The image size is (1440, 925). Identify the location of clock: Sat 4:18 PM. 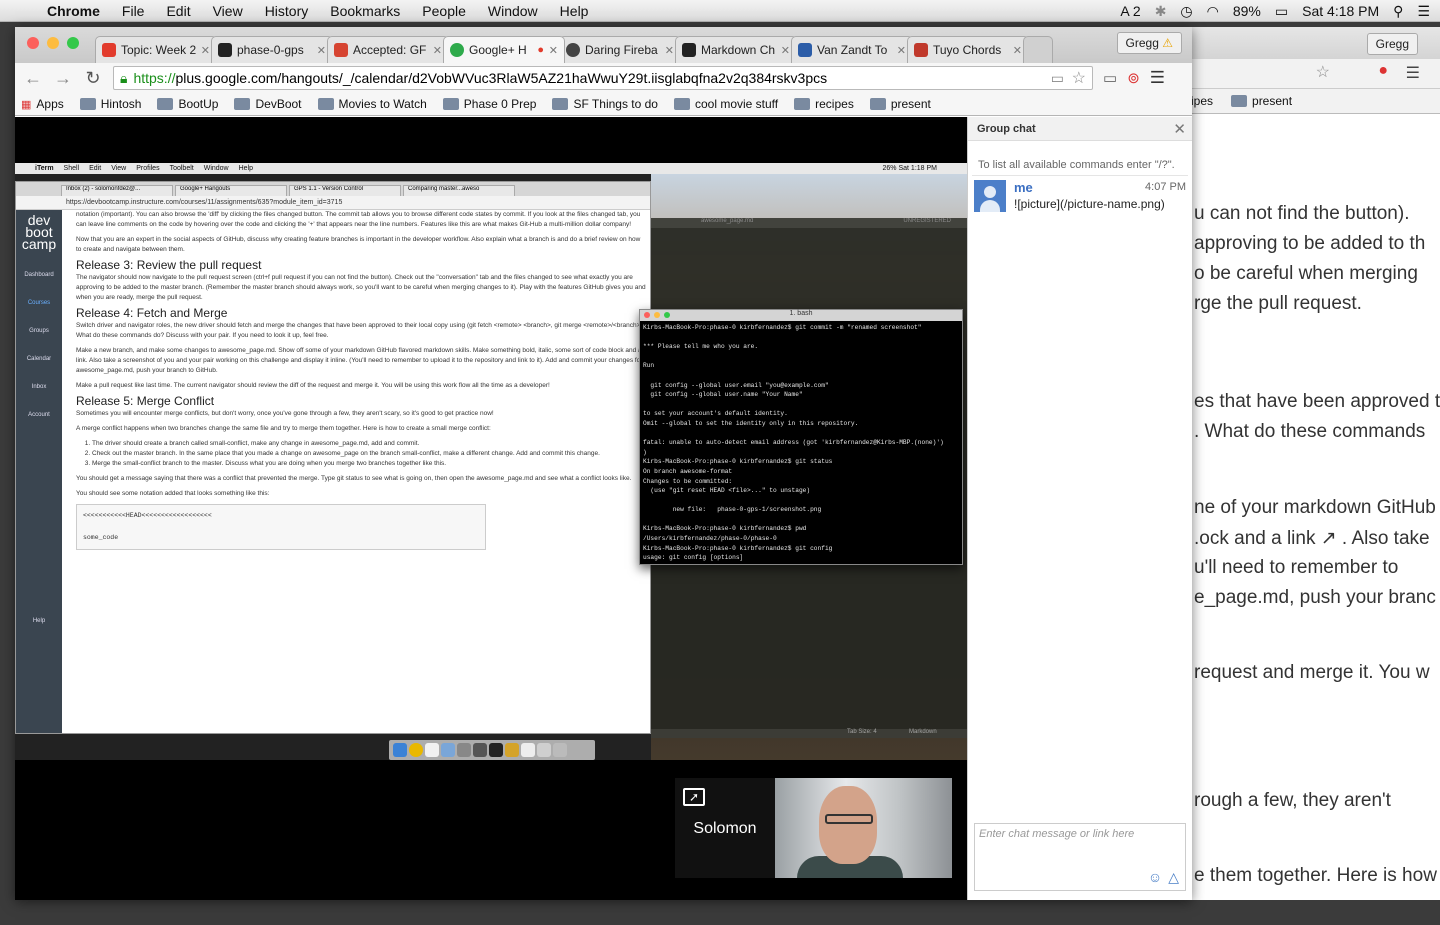
(1340, 11).